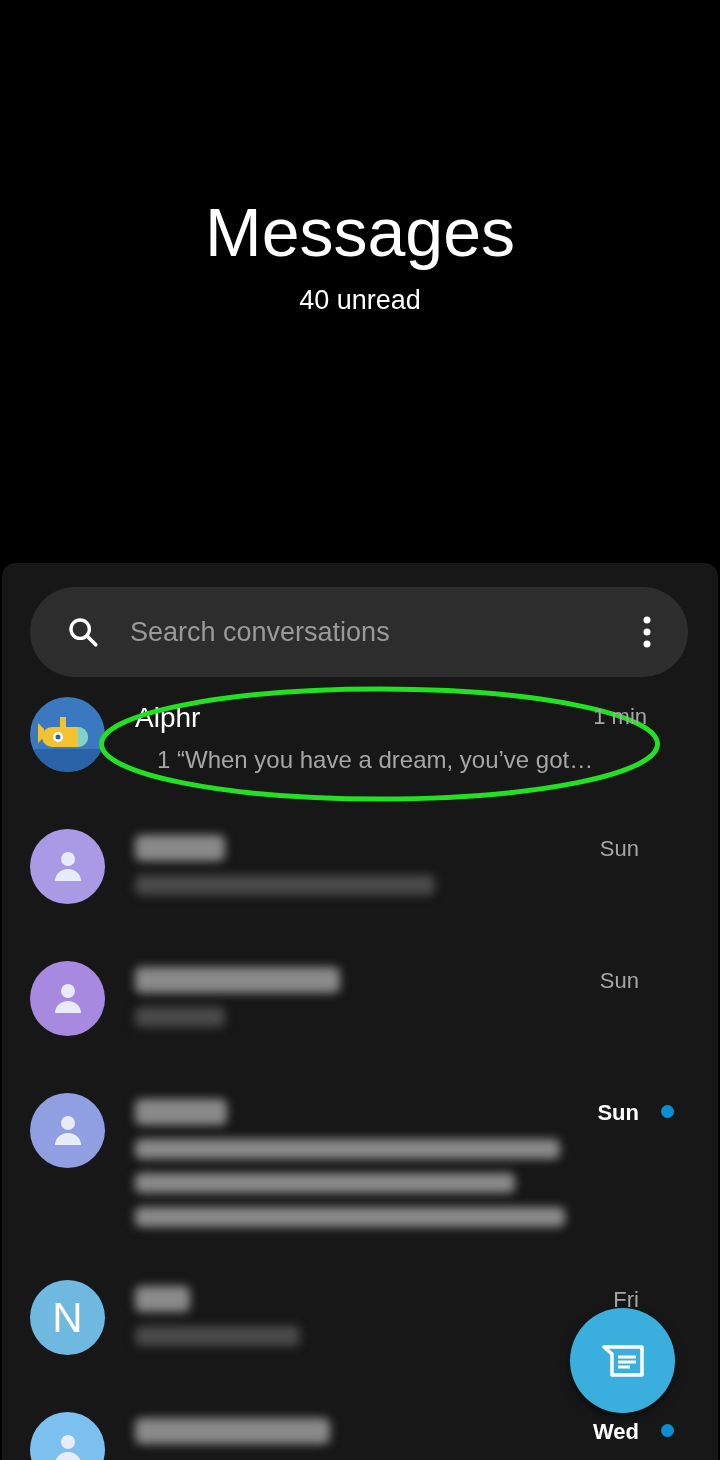  What do you see at coordinates (360, 300) in the screenshot?
I see `unread-count: 40 unread` at bounding box center [360, 300].